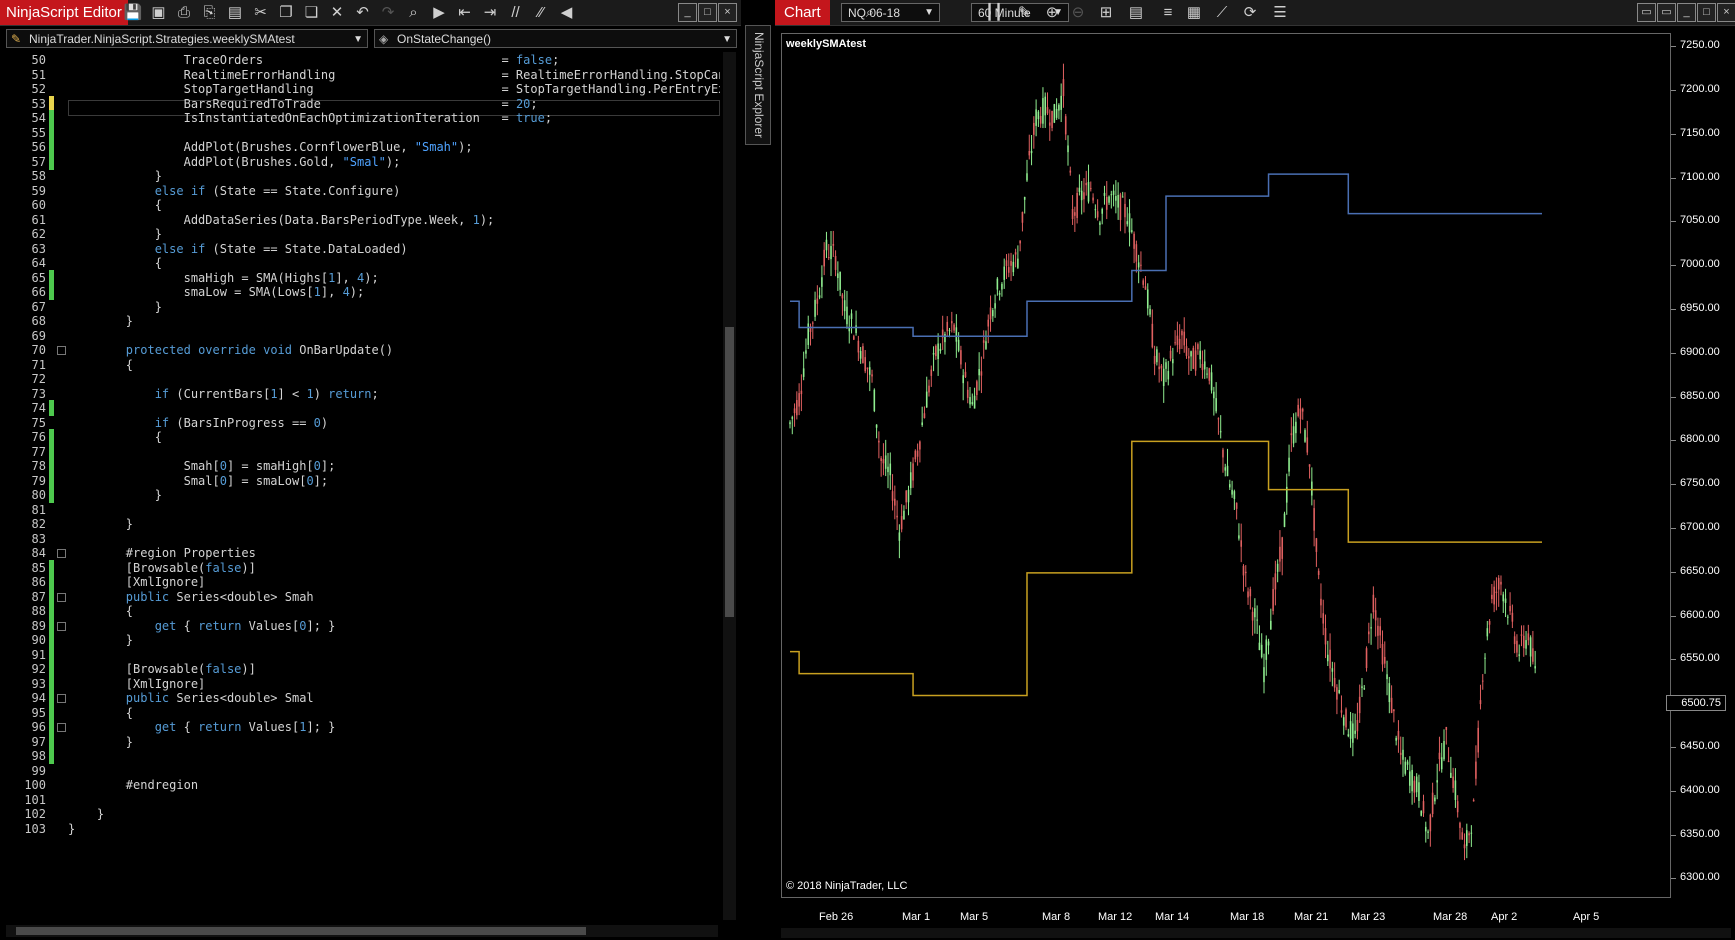 This screenshot has height=940, width=1735. What do you see at coordinates (1646, 12) in the screenshot?
I see `restore-button: ▭` at bounding box center [1646, 12].